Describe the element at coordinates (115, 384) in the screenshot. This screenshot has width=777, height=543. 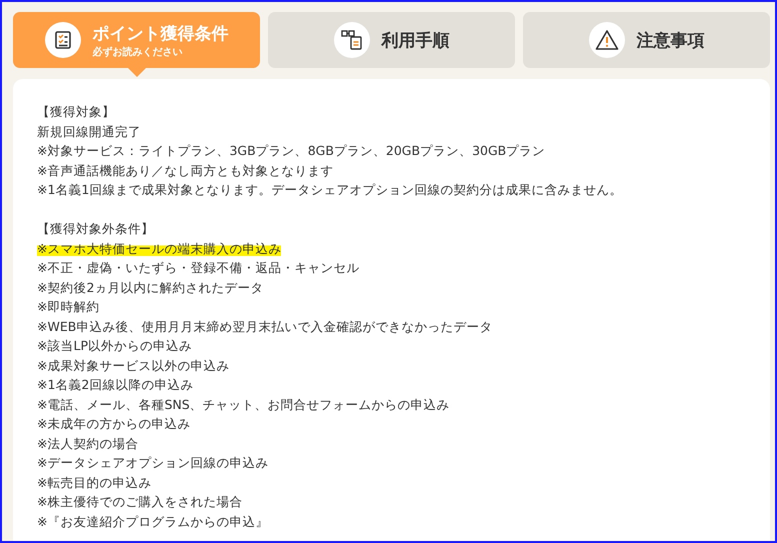
I see `body-text: ※1名義2回線以降の申込み` at that location.